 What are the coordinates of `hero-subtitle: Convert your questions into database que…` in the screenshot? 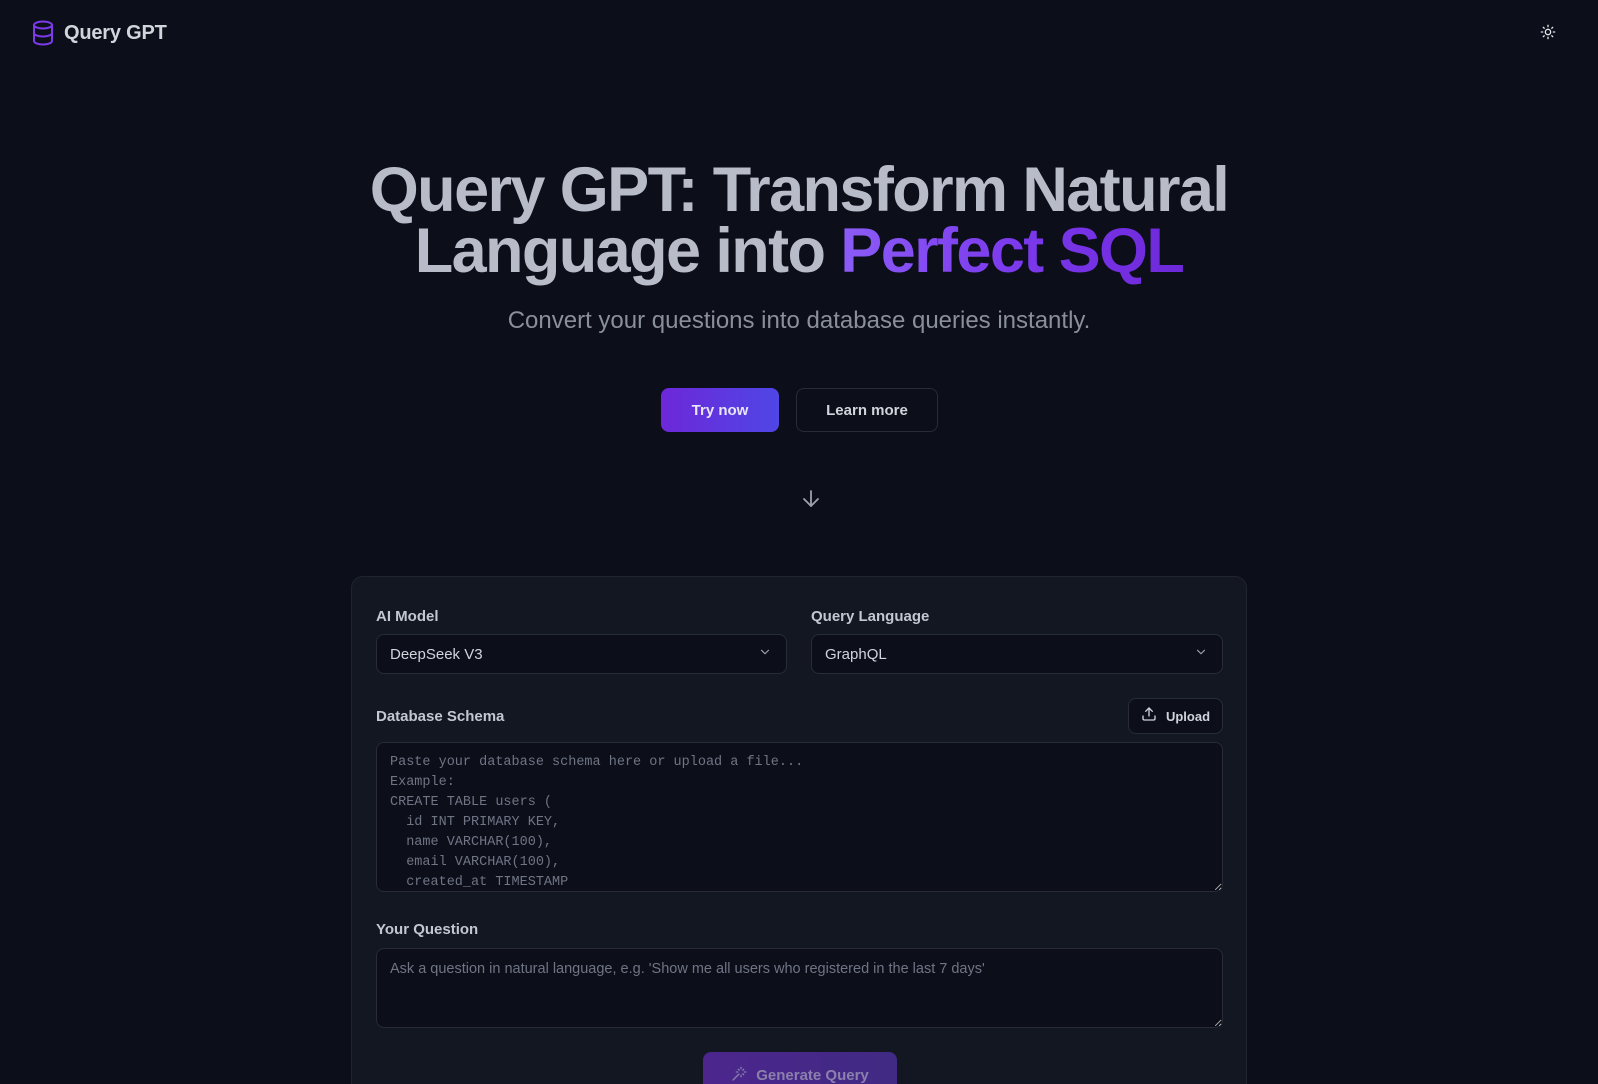 It's located at (799, 320).